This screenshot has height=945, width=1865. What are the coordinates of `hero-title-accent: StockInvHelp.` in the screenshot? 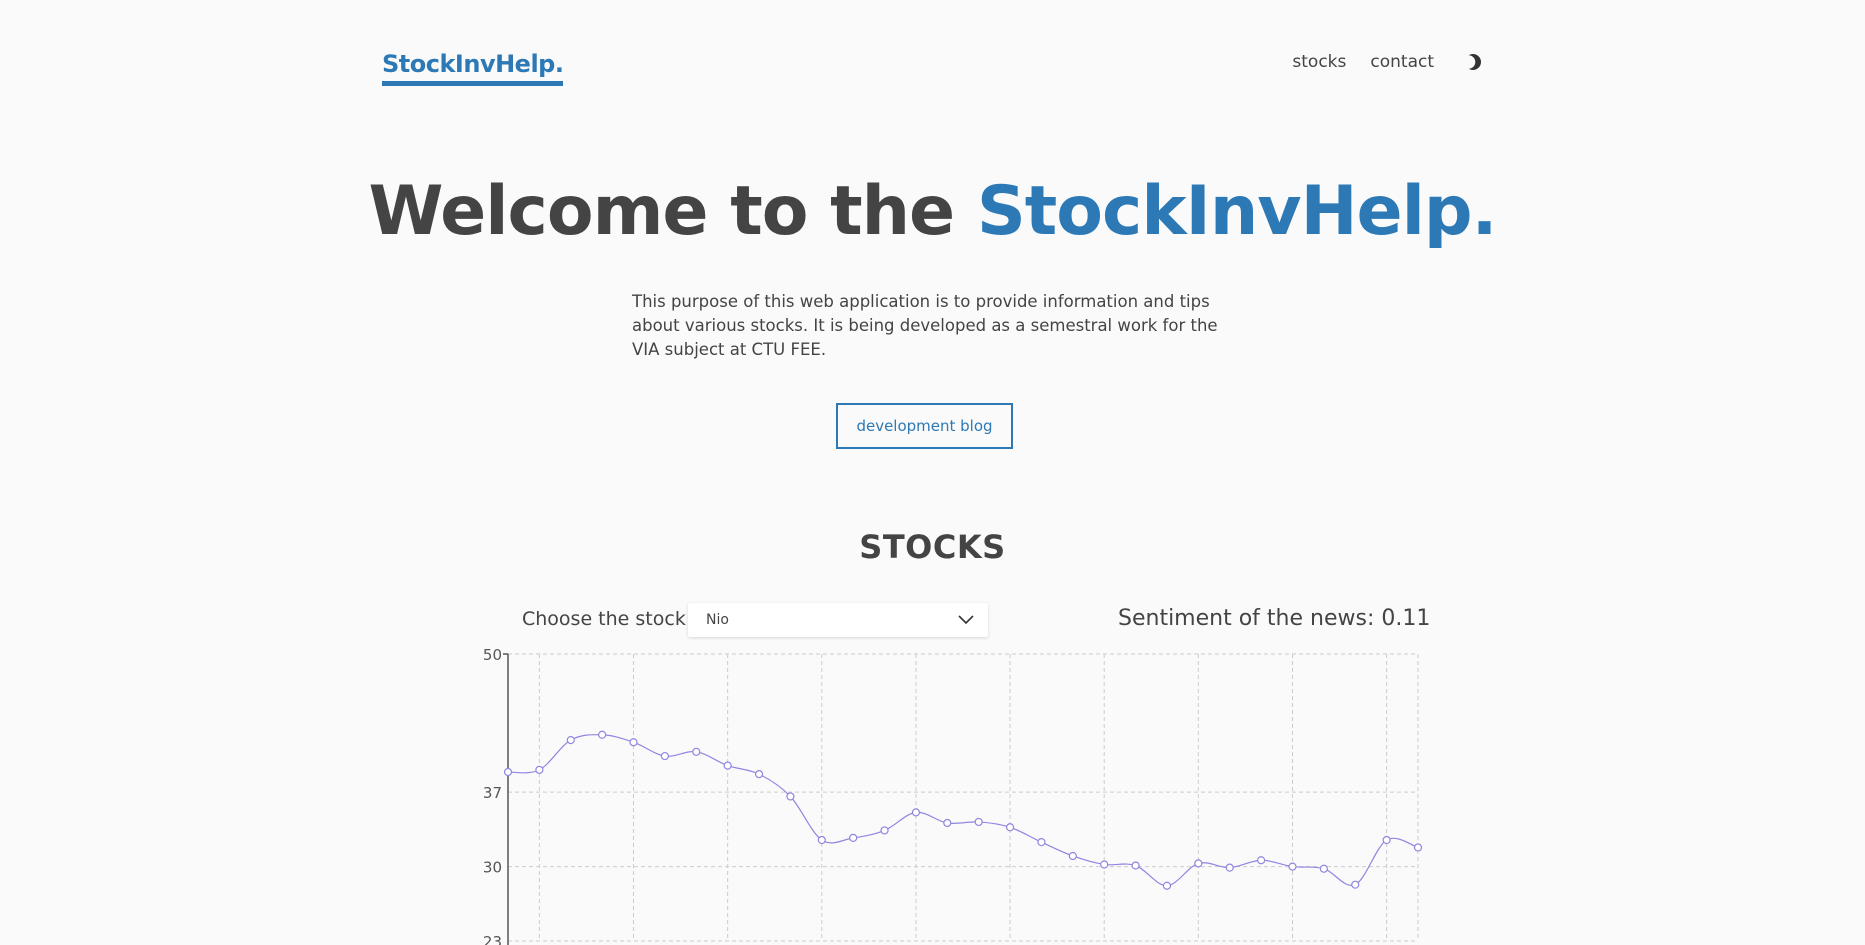 It's located at (1237, 211).